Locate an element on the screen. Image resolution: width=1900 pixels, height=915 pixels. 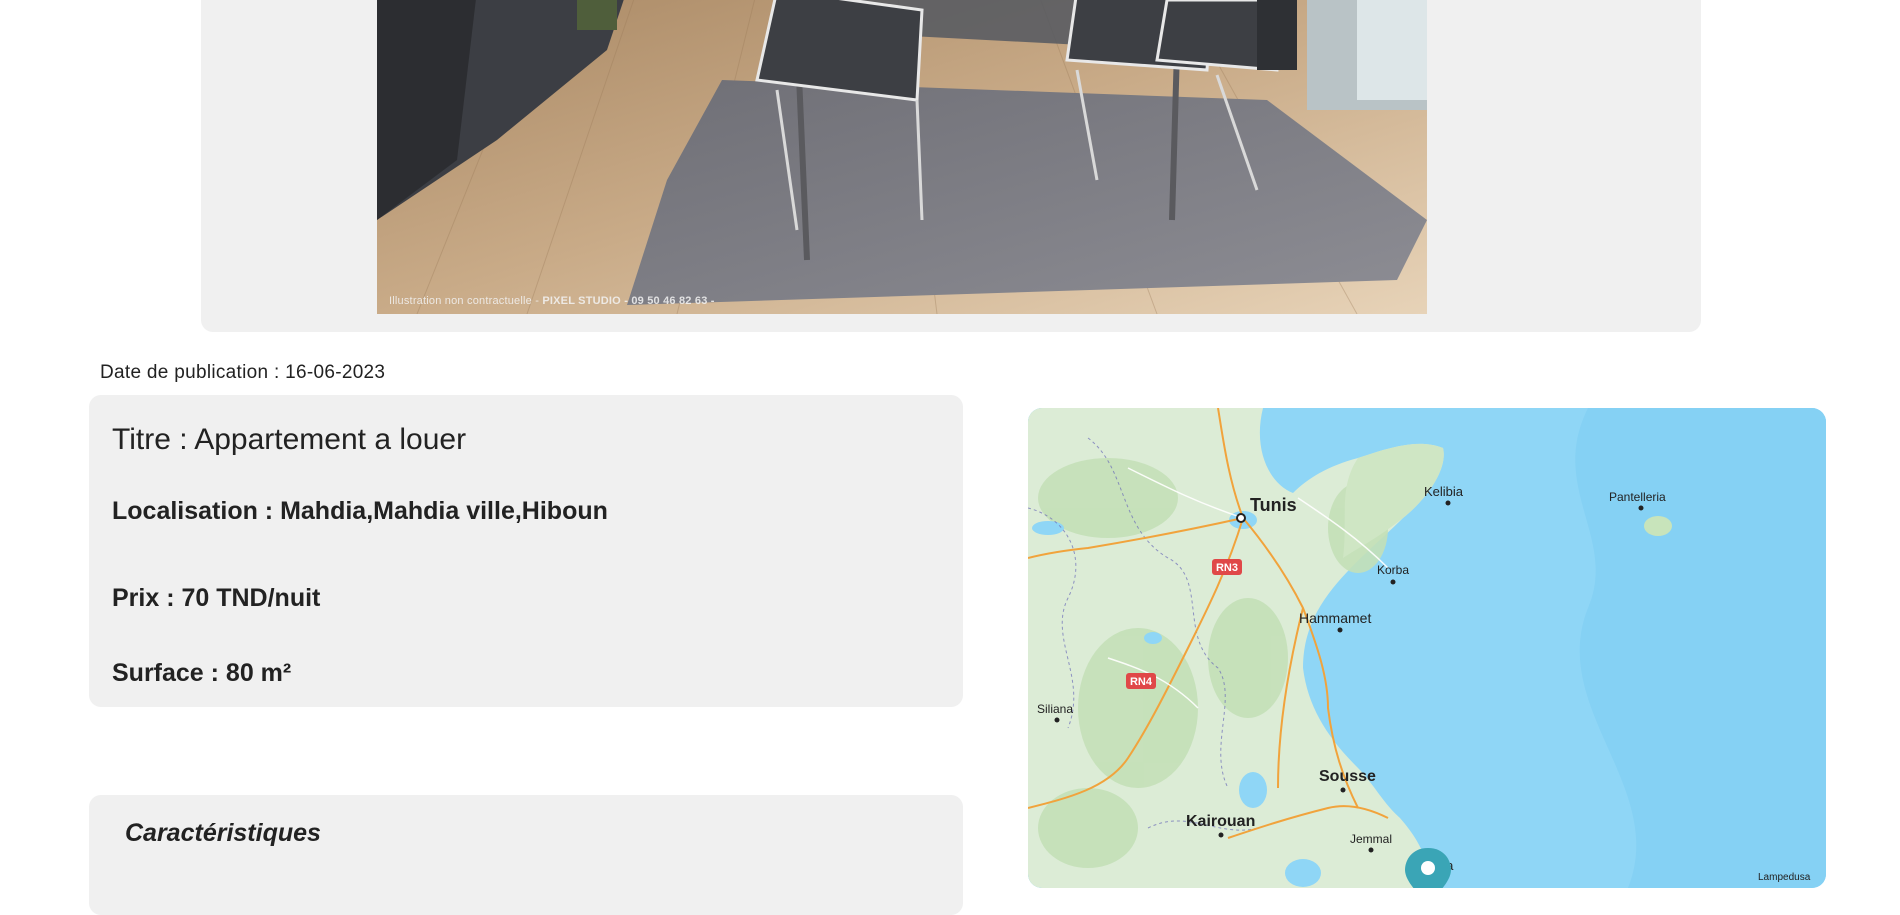
city-sousse: Sousse is located at coordinates (1347, 776).